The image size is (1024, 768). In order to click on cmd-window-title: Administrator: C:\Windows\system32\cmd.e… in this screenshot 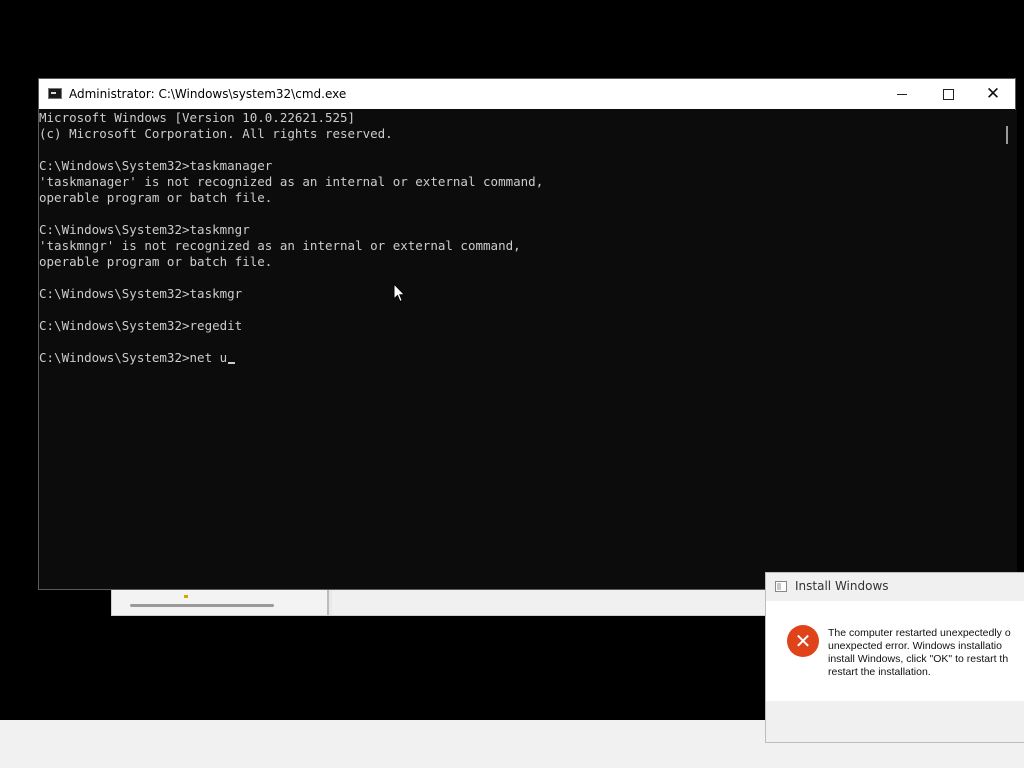, I will do `click(208, 94)`.